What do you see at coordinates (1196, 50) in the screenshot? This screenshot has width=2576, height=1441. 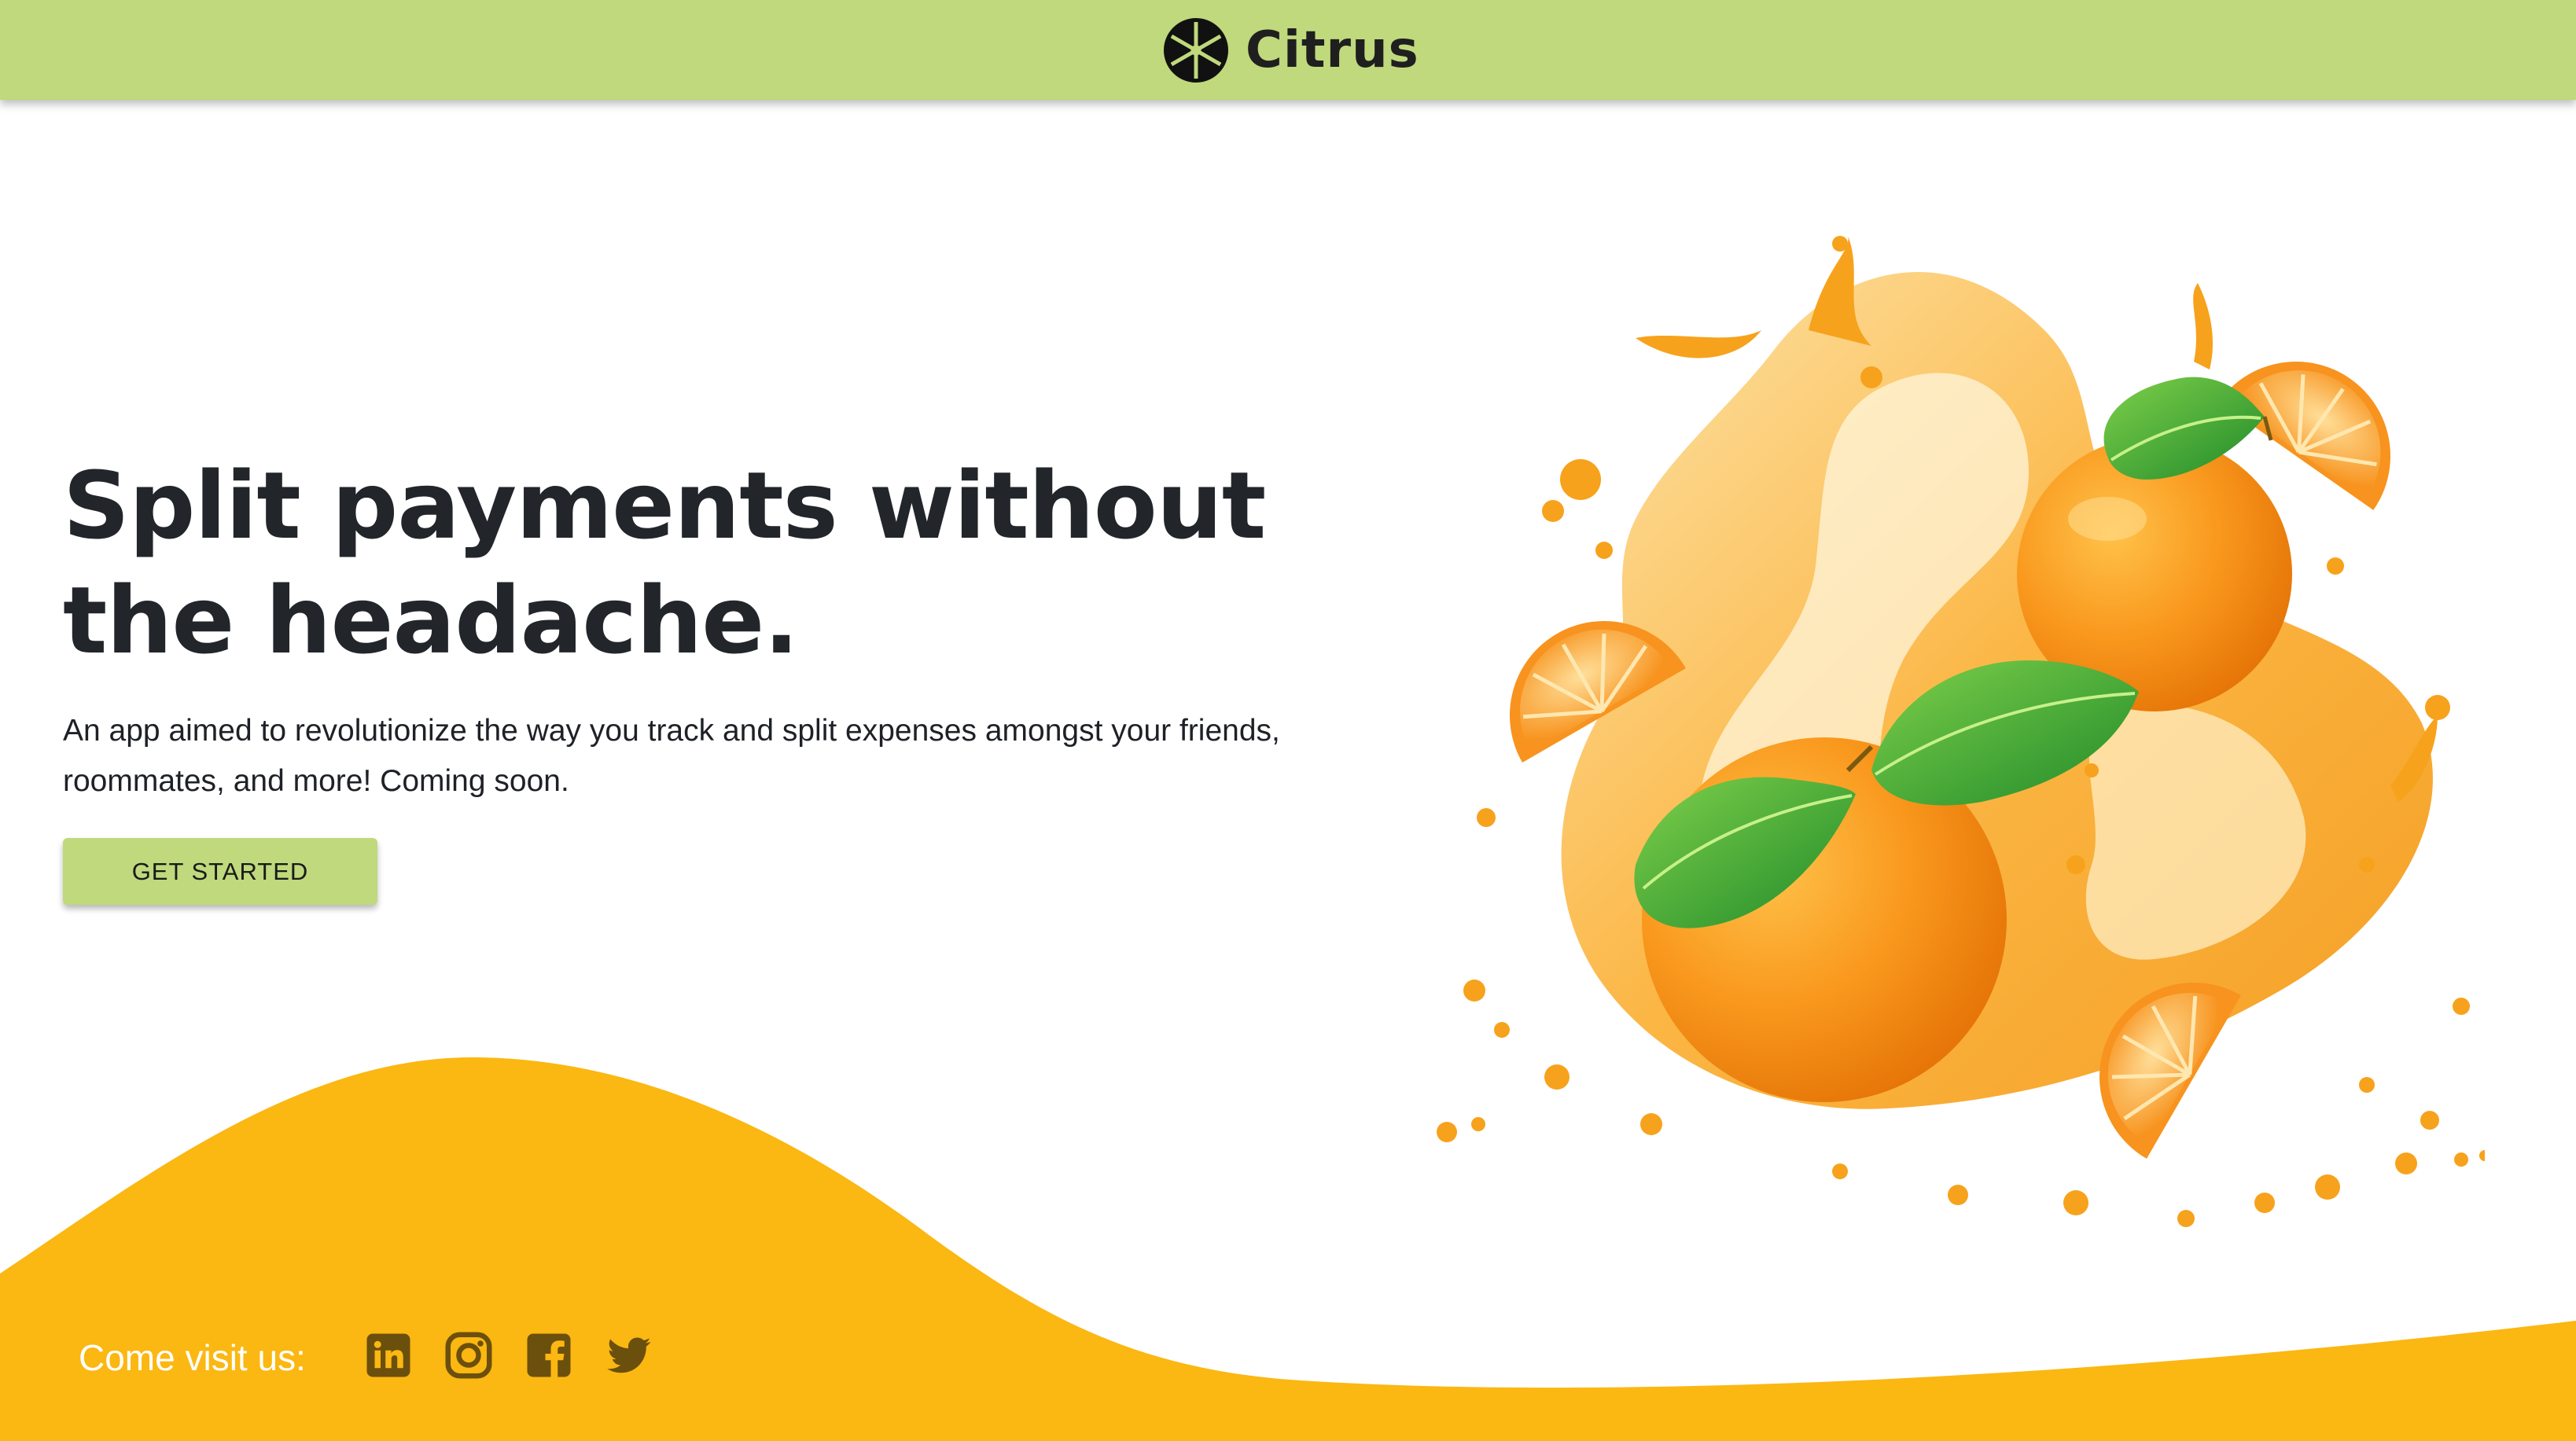 I see `citrus-logo-icon` at bounding box center [1196, 50].